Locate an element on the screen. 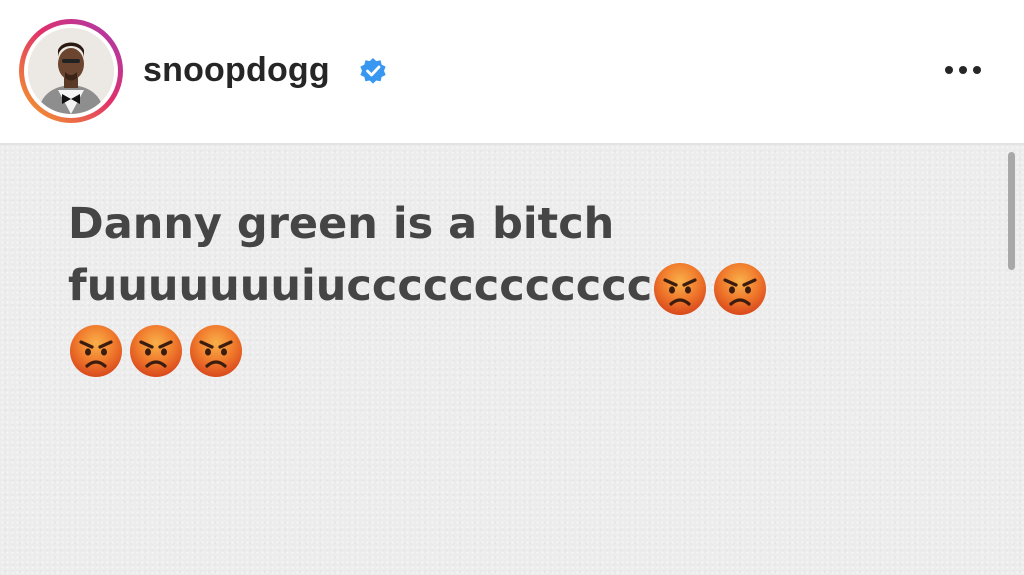 Image resolution: width=1024 pixels, height=575 pixels. note-line-1: Danny green is a bitch is located at coordinates (341, 224).